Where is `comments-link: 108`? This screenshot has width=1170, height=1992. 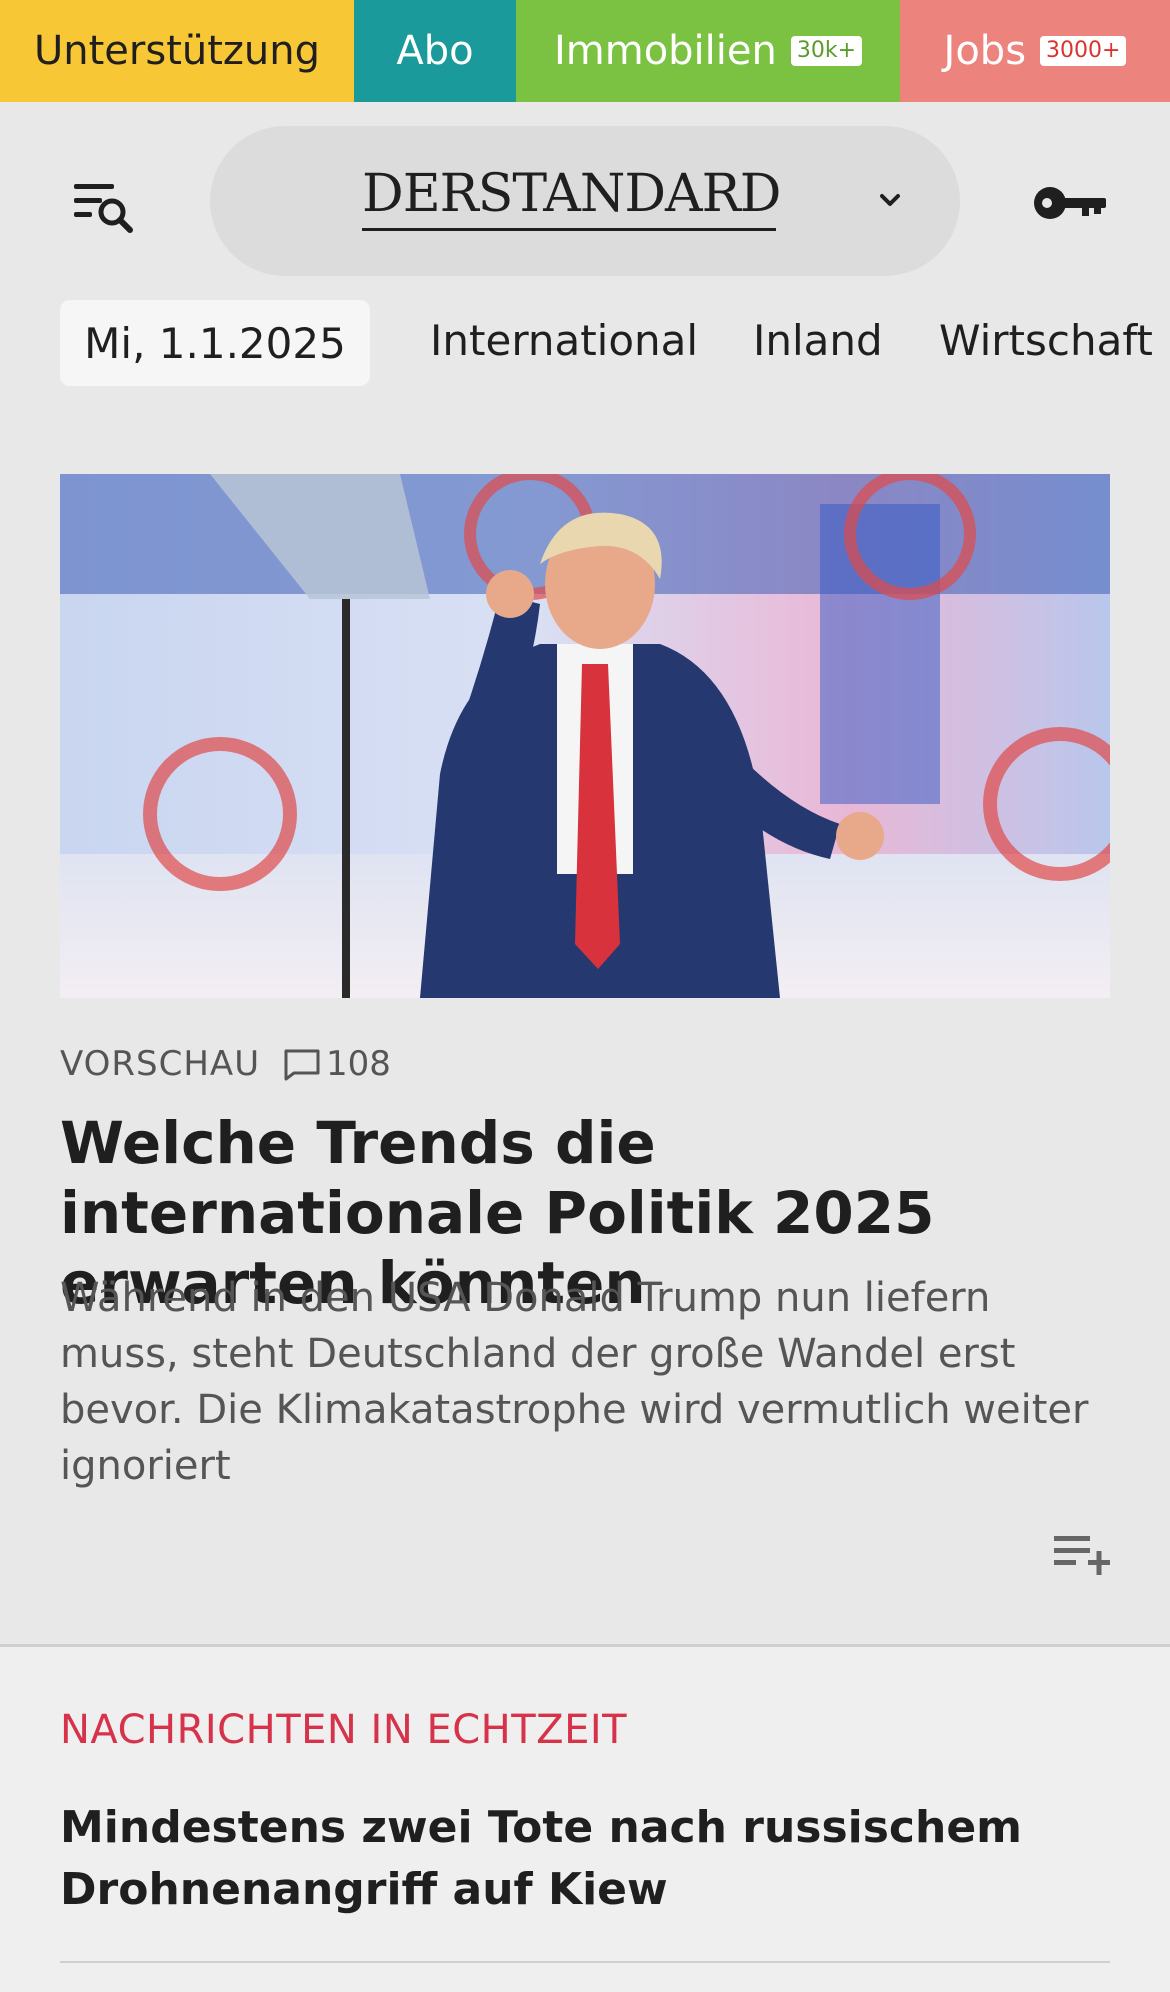
comments-link: 108 is located at coordinates (336, 1064).